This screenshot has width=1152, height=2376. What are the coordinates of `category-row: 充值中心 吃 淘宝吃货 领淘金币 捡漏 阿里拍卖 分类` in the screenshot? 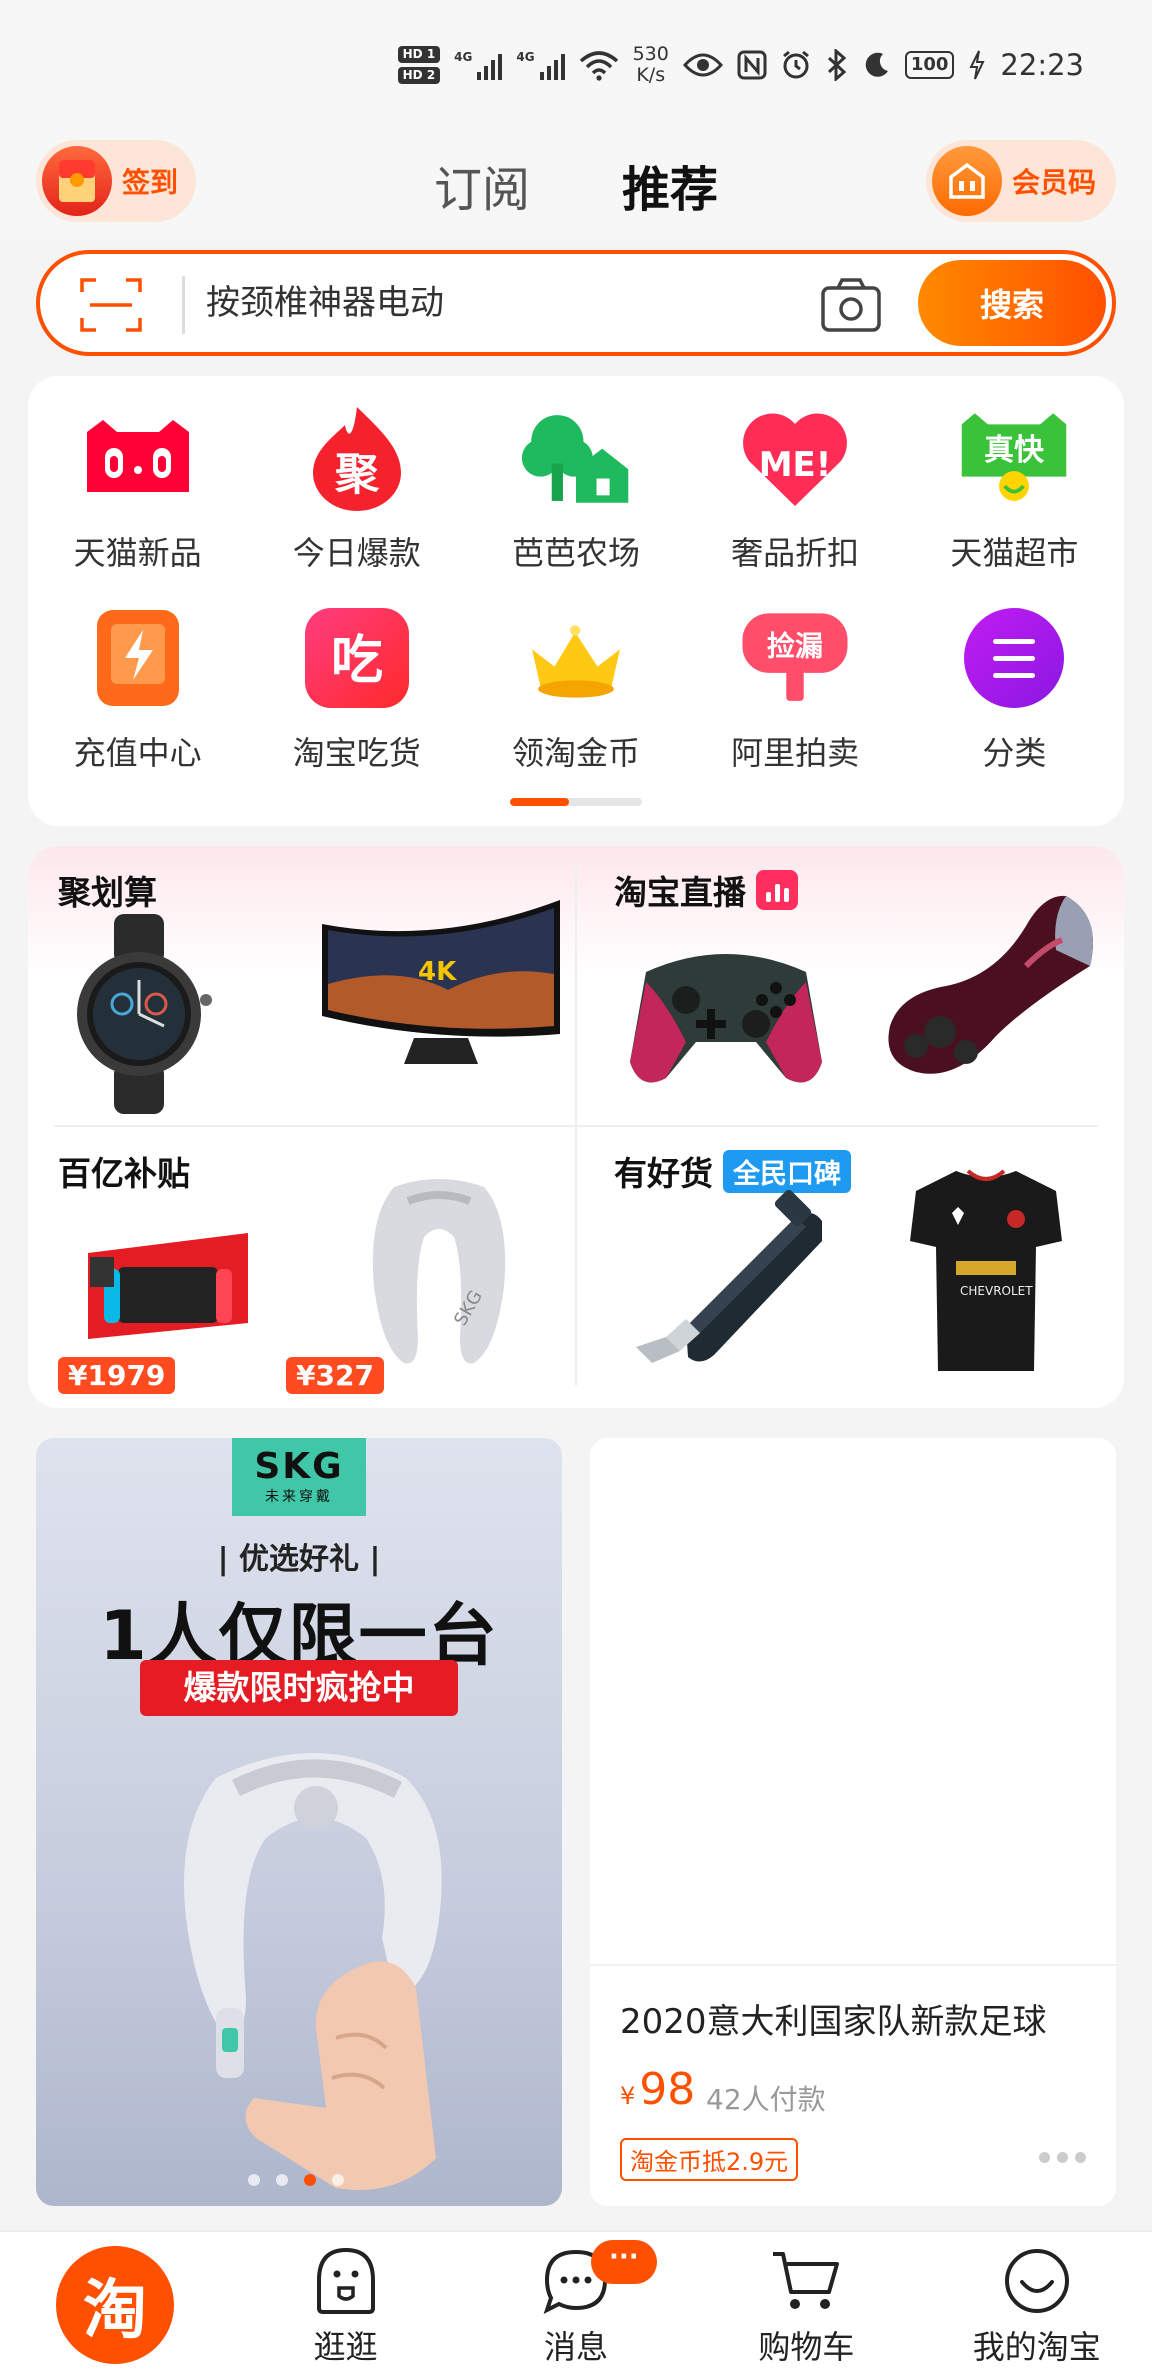 It's located at (576, 688).